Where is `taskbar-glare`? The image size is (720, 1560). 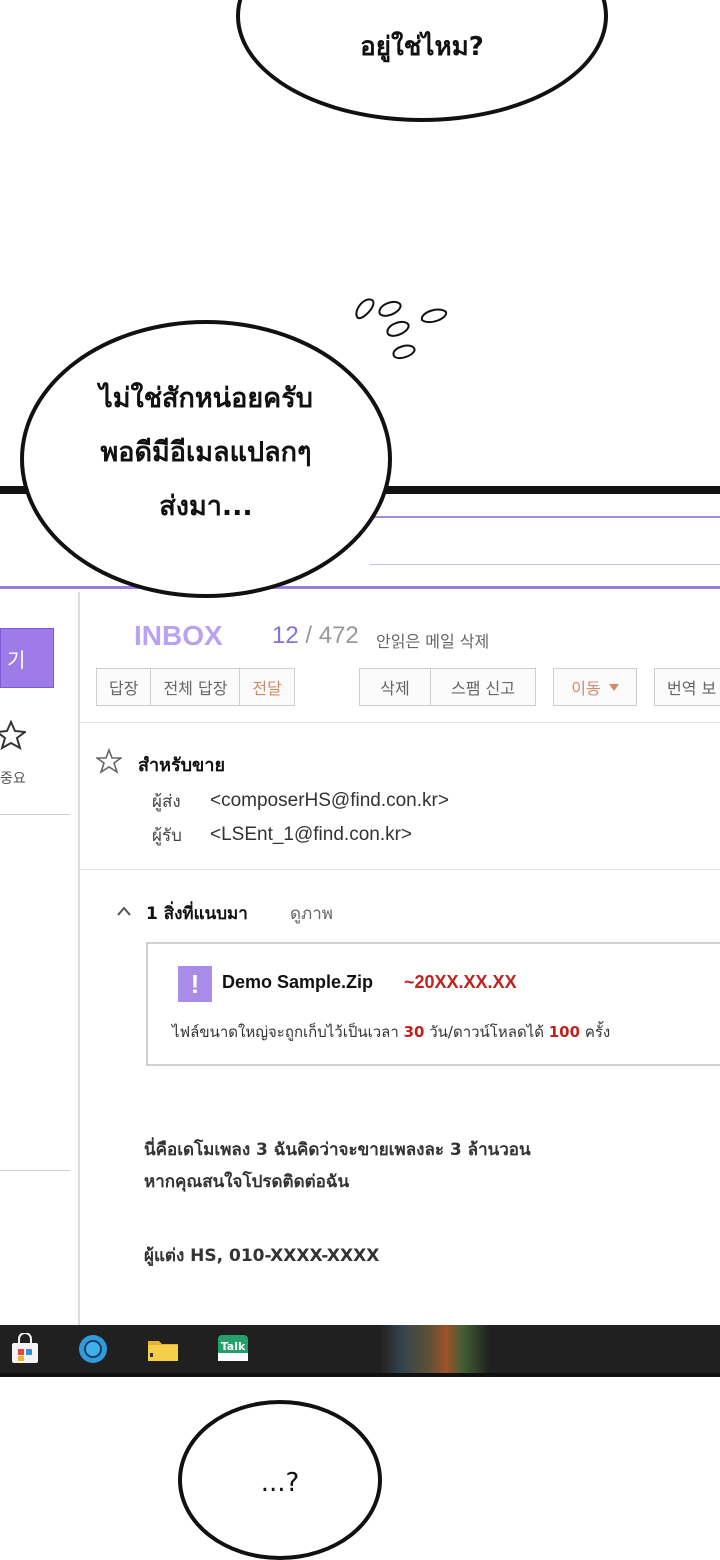
taskbar-glare is located at coordinates (435, 1349).